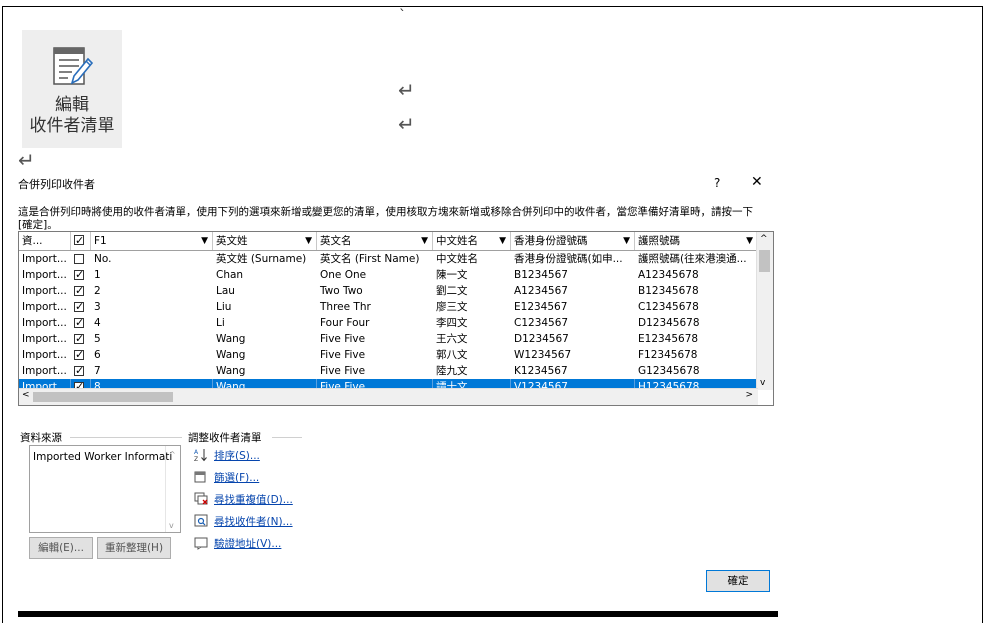  I want to click on data-source-item: Imported Worker Informati, so click(103, 457).